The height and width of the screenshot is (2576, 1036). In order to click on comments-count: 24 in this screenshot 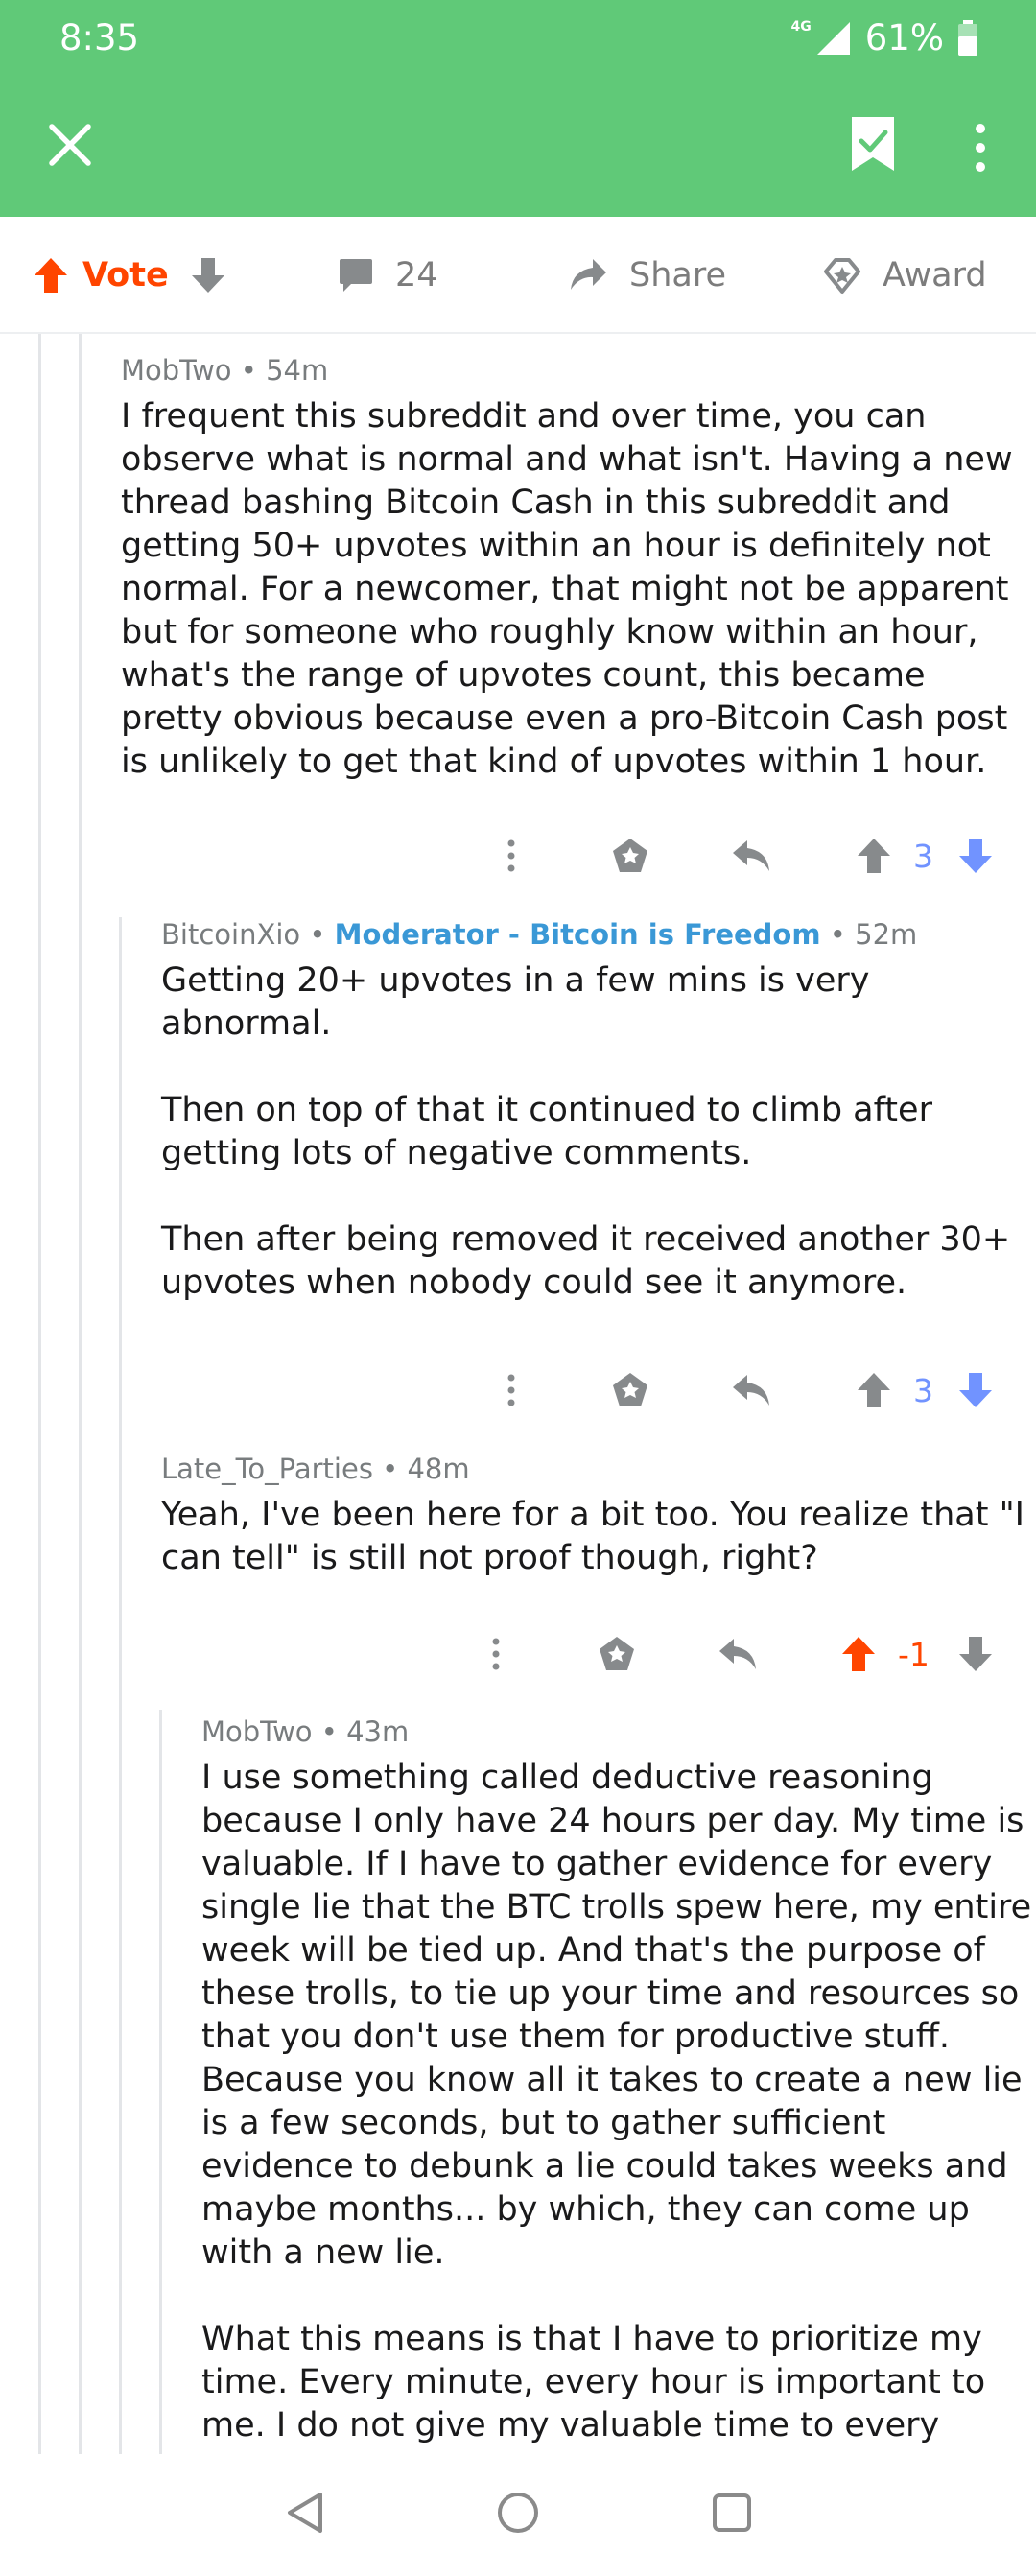, I will do `click(416, 276)`.